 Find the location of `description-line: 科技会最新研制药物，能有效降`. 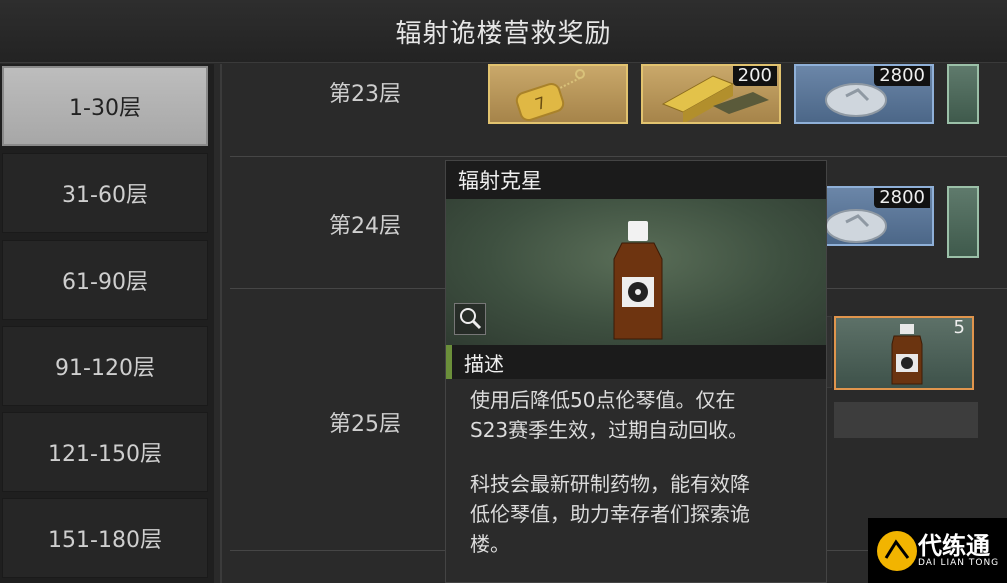

description-line: 科技会最新研制药物，能有效降 is located at coordinates (610, 484).